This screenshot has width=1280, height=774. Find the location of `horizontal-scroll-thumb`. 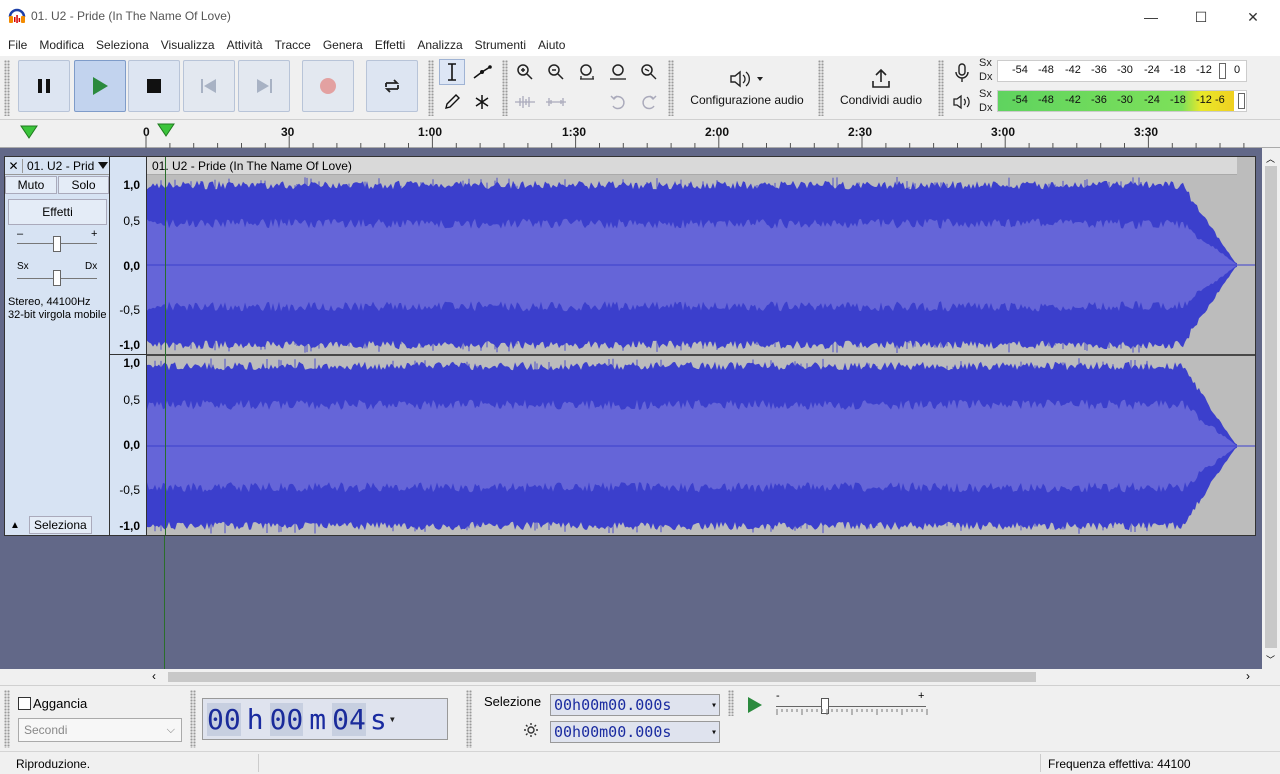

horizontal-scroll-thumb is located at coordinates (602, 677).